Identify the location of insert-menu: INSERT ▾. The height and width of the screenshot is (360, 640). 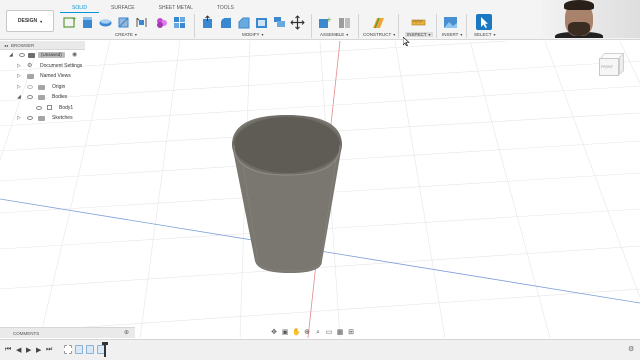
(452, 34).